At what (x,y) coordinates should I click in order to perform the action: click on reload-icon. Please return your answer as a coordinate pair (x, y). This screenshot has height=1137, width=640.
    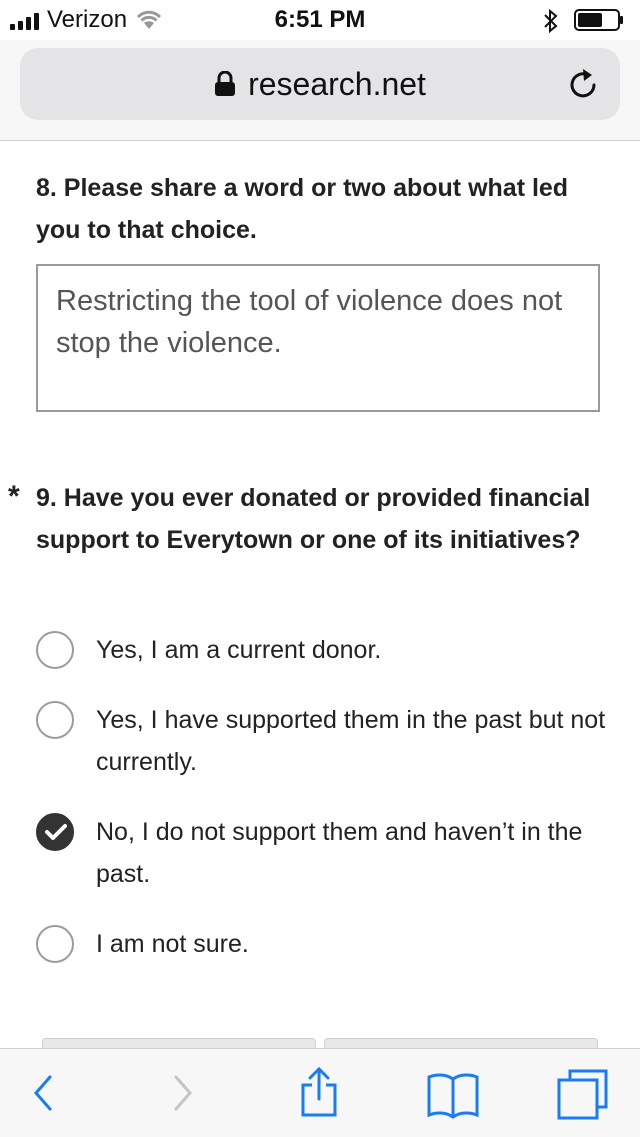
    Looking at the image, I should click on (585, 85).